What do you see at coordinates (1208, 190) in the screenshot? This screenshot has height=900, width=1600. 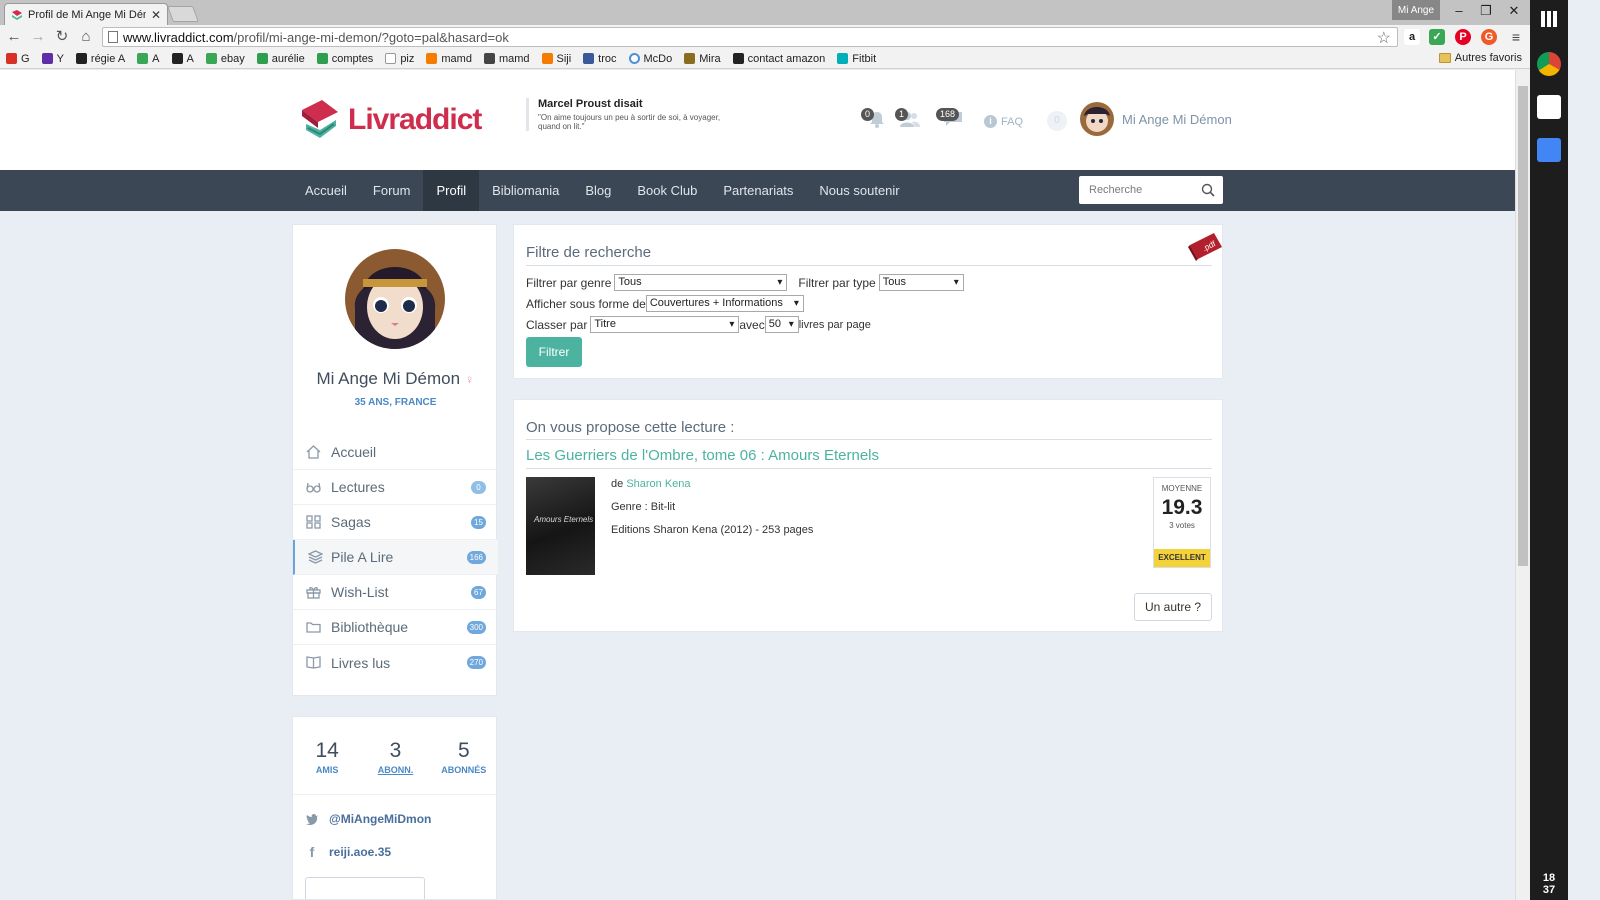 I see `search-icon` at bounding box center [1208, 190].